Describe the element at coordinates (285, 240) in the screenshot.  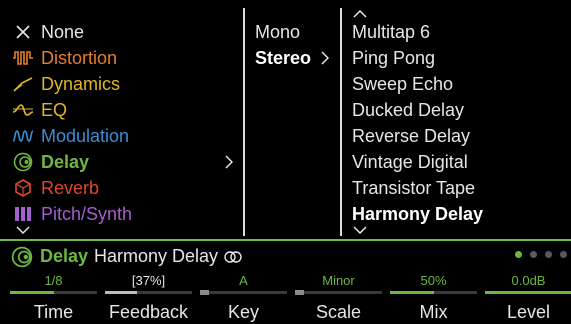
I see `status-divider` at that location.